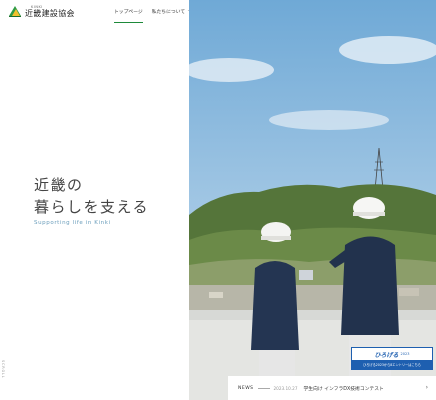 This screenshot has height=400, width=436. I want to click on chevron-right-icon: ›, so click(427, 387).